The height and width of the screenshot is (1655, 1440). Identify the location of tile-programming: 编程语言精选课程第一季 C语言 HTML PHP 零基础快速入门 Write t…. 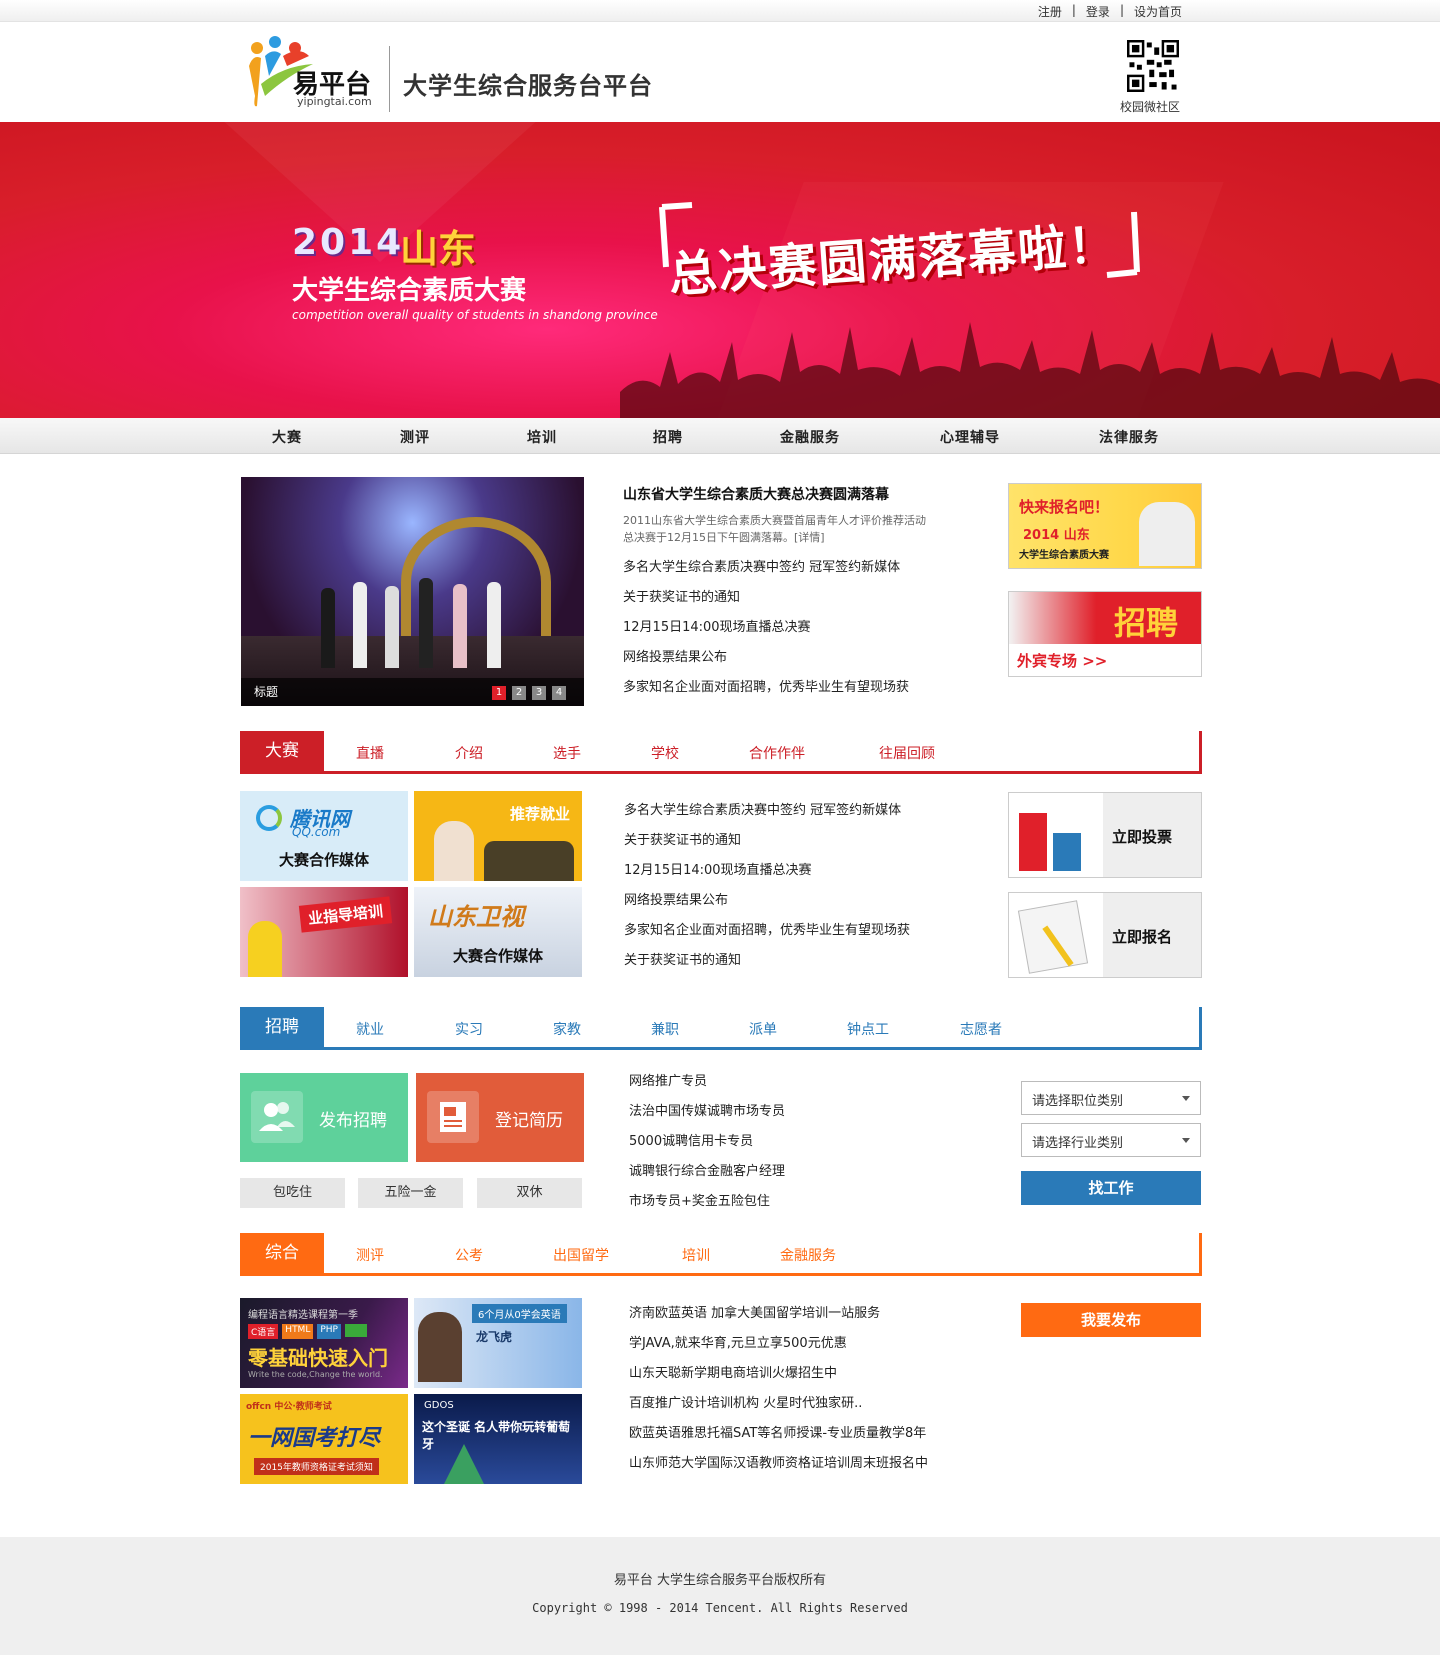
(324, 1343).